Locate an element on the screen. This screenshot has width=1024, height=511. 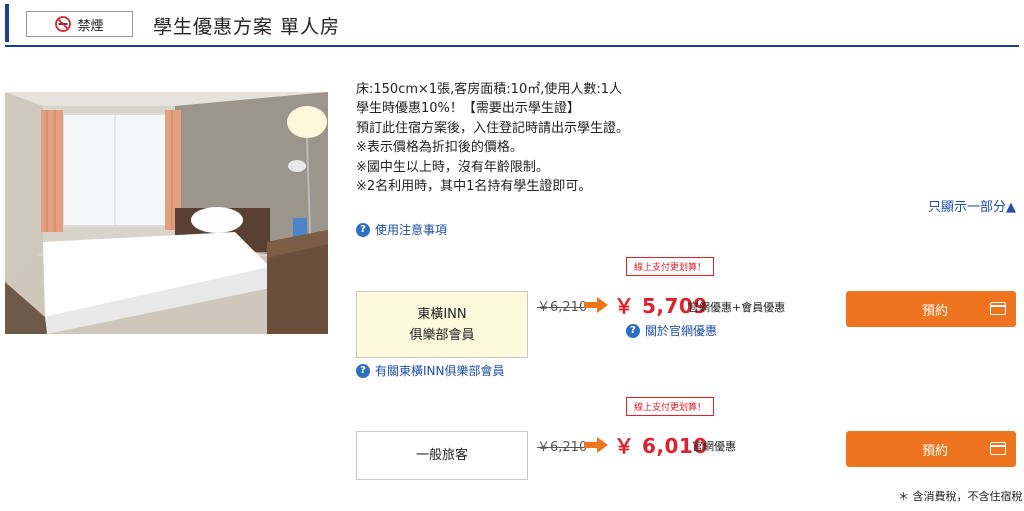
usage-notes-link: ? 使用注意事項 is located at coordinates (401, 229).